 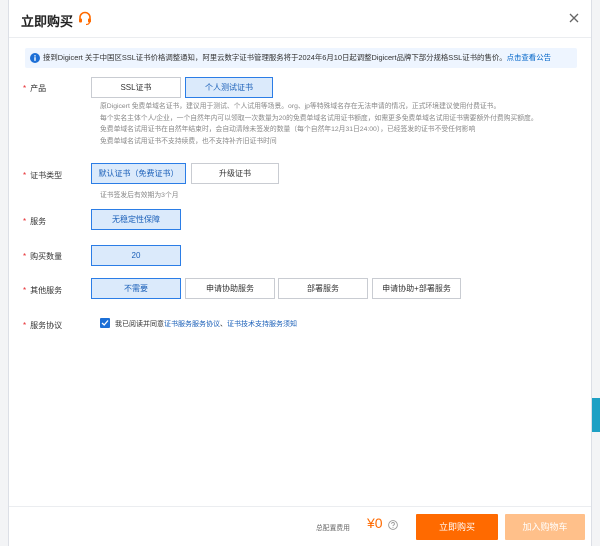 I want to click on background-page-edge-left, so click(x=4, y=273).